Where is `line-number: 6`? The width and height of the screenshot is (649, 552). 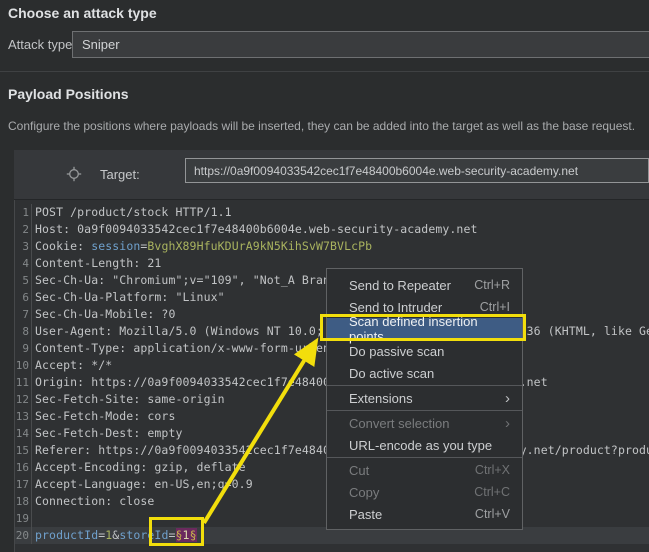 line-number: 6 is located at coordinates (23, 297).